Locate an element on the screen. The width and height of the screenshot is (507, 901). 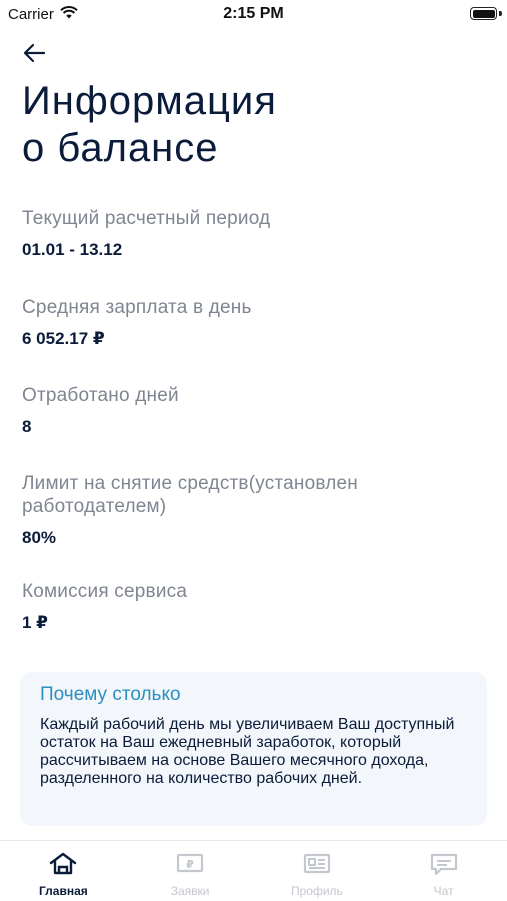
info-label: Текущий расчетный период is located at coordinates (146, 218).